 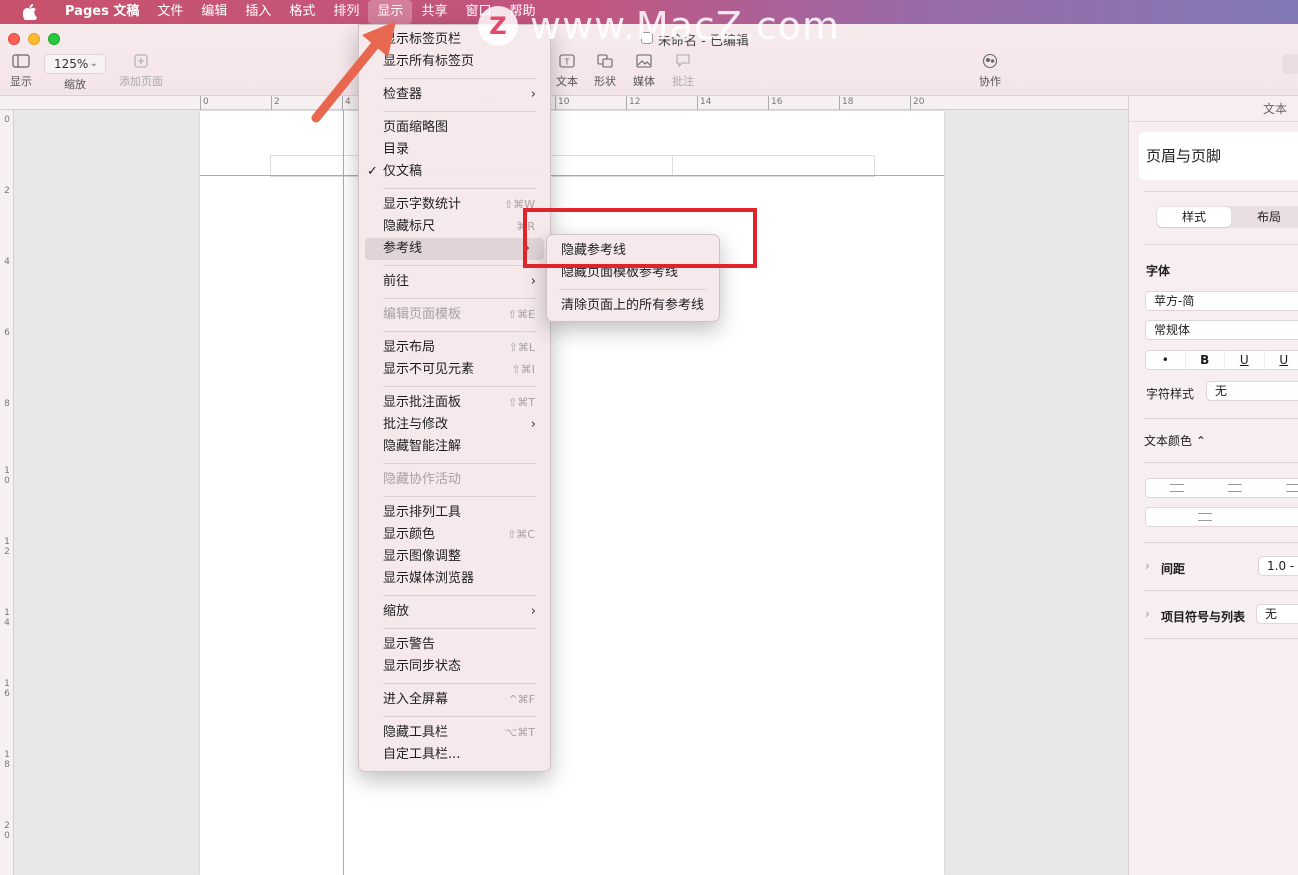 I want to click on char-style-select: 无, so click(x=1252, y=391).